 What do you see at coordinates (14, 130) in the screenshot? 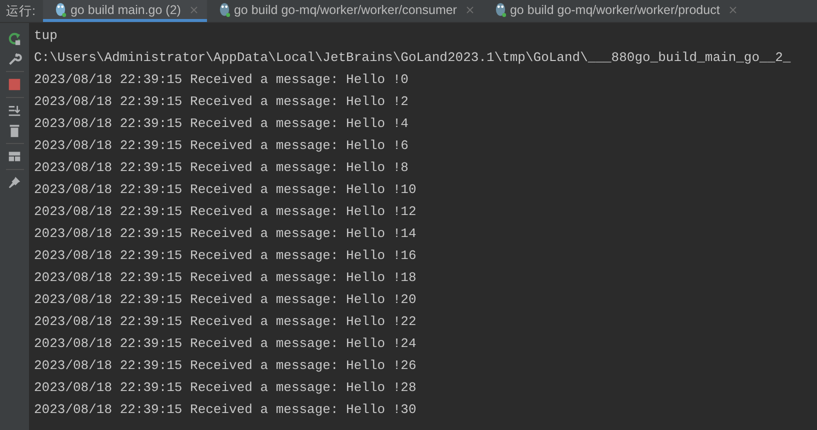
I see `trash-icon` at bounding box center [14, 130].